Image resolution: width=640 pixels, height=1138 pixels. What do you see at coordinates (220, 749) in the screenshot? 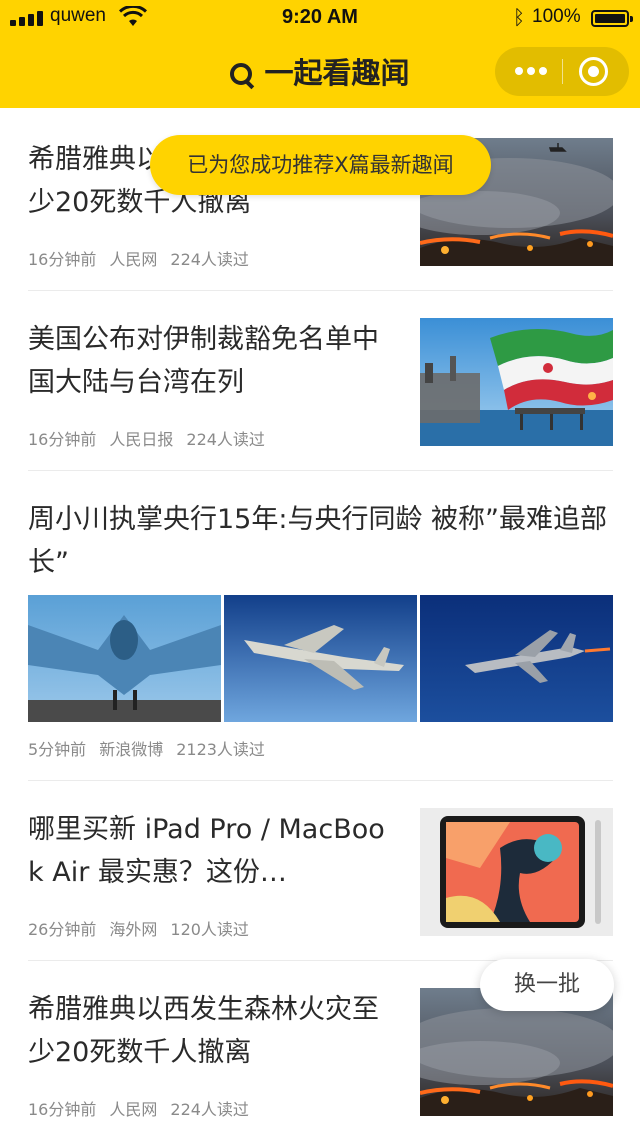
I see `article-reads: 2123人读过` at bounding box center [220, 749].